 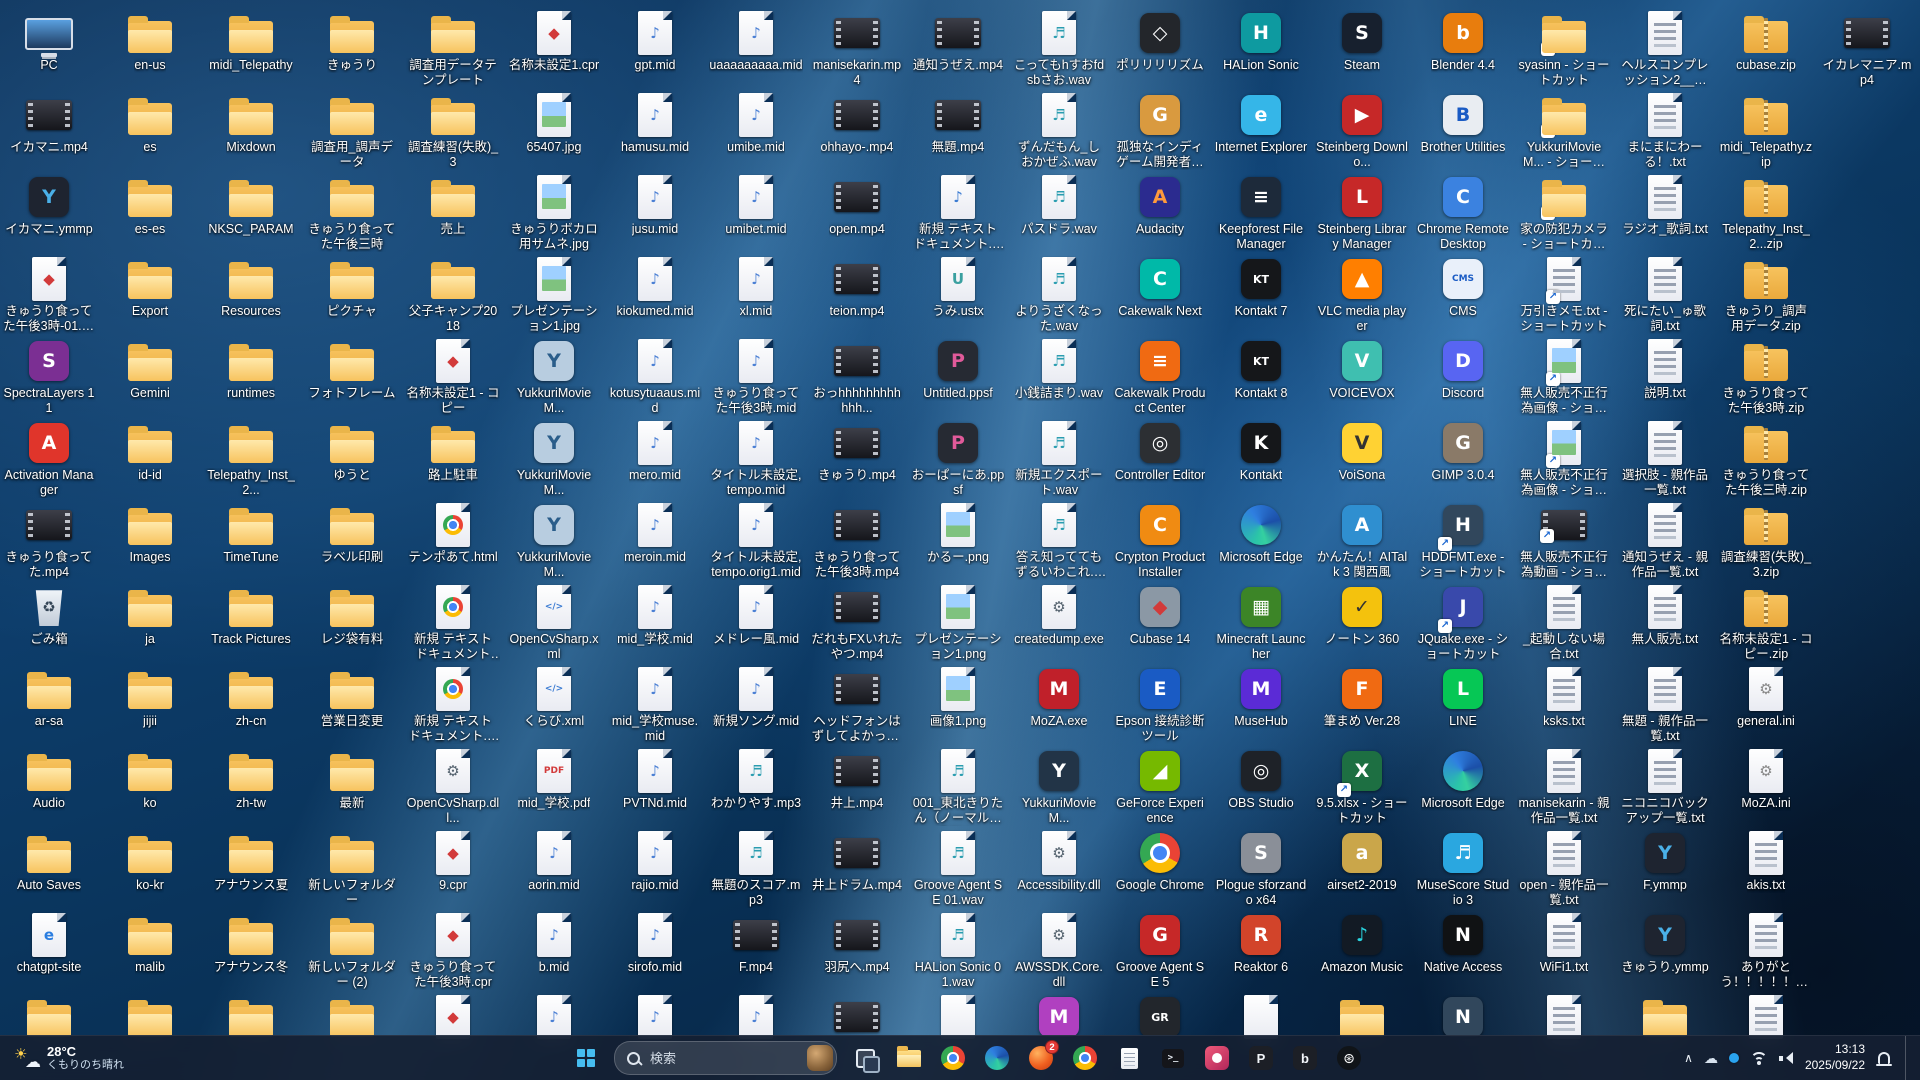 I want to click on desktop-icon: S SpectraLayers 11, so click(x=49, y=379).